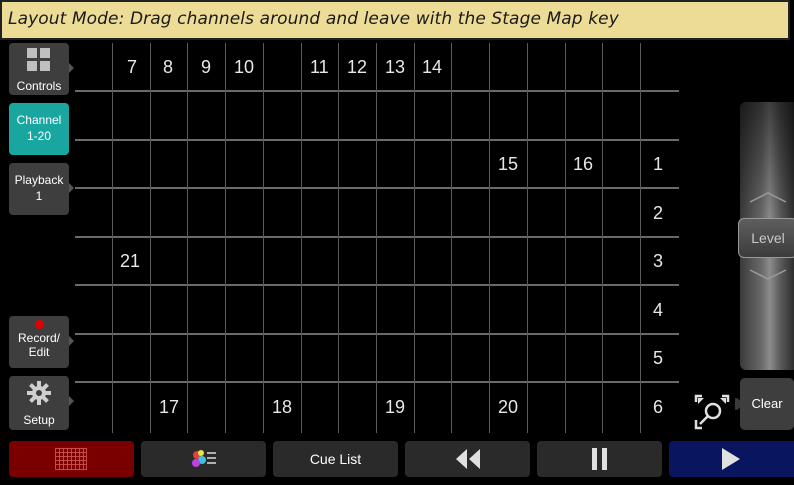 This screenshot has height=485, width=794. Describe the element at coordinates (395, 67) in the screenshot. I see `channel-cell: 13` at that location.